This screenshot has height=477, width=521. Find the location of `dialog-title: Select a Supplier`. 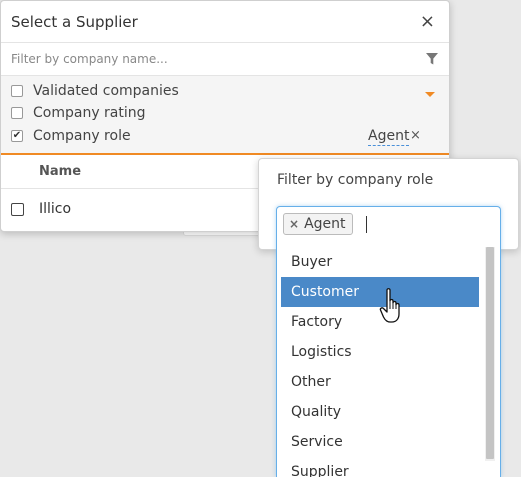

dialog-title: Select a Supplier is located at coordinates (74, 21).